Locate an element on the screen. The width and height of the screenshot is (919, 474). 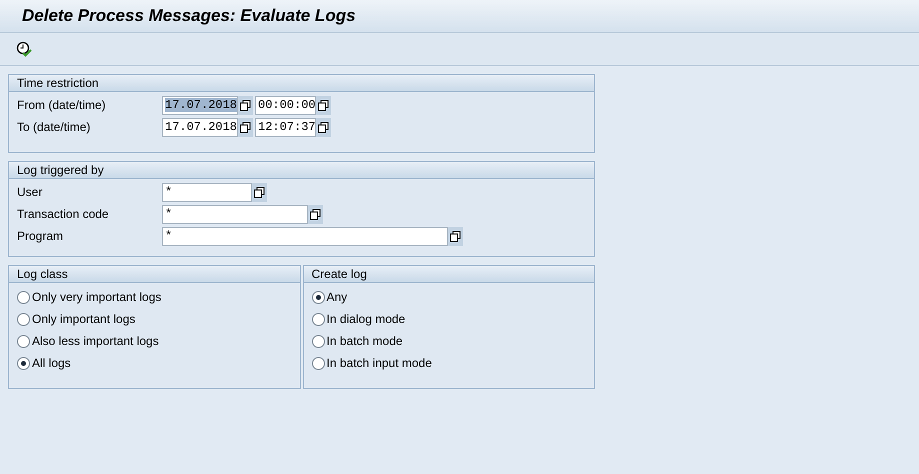
execute-button is located at coordinates (24, 49).